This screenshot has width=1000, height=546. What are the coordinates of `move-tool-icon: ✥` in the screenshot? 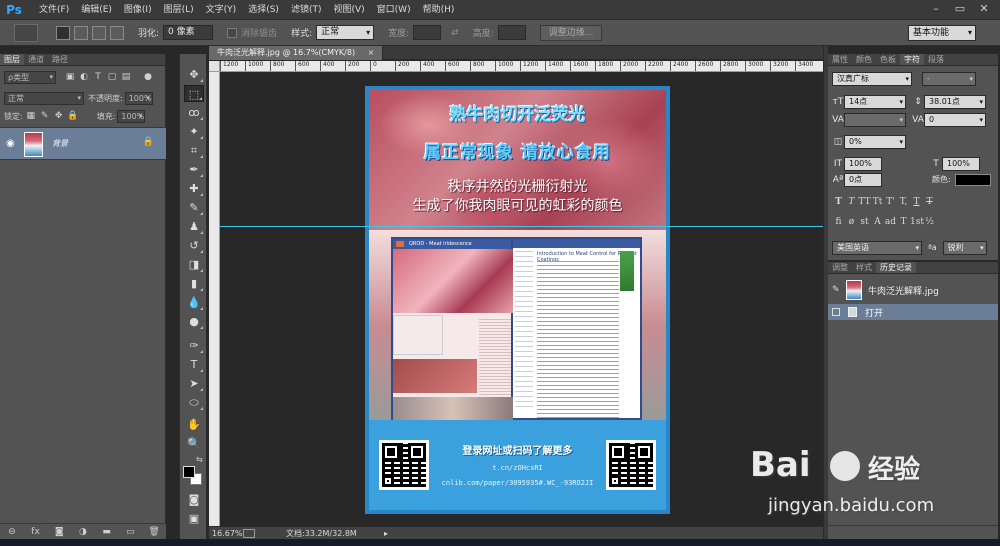 It's located at (194, 74).